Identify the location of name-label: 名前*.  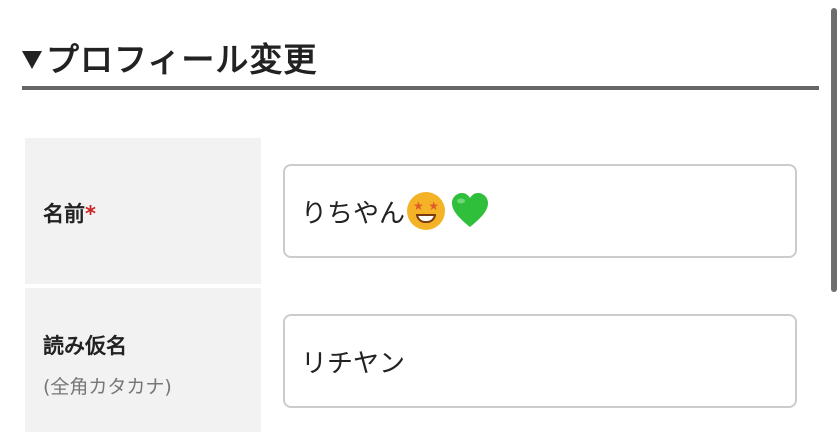
(69, 213).